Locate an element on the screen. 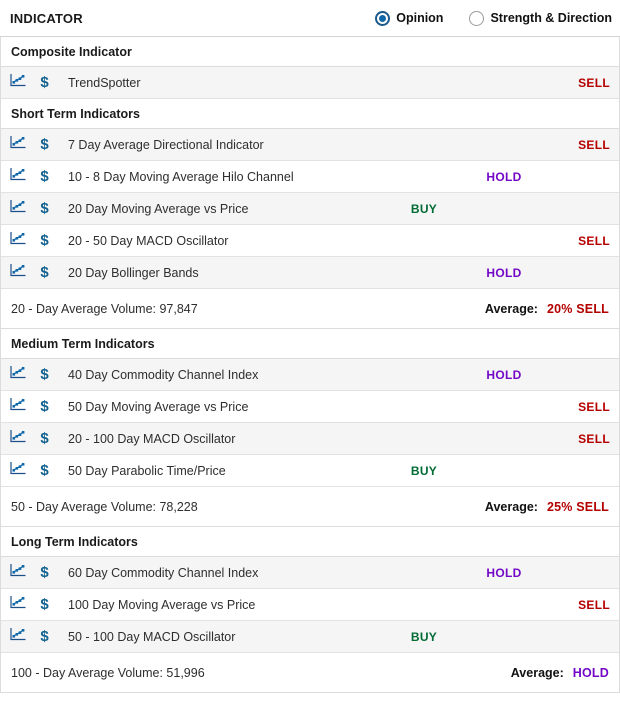  indicator-name: 100 Day Moving Average vs Price is located at coordinates (162, 604).